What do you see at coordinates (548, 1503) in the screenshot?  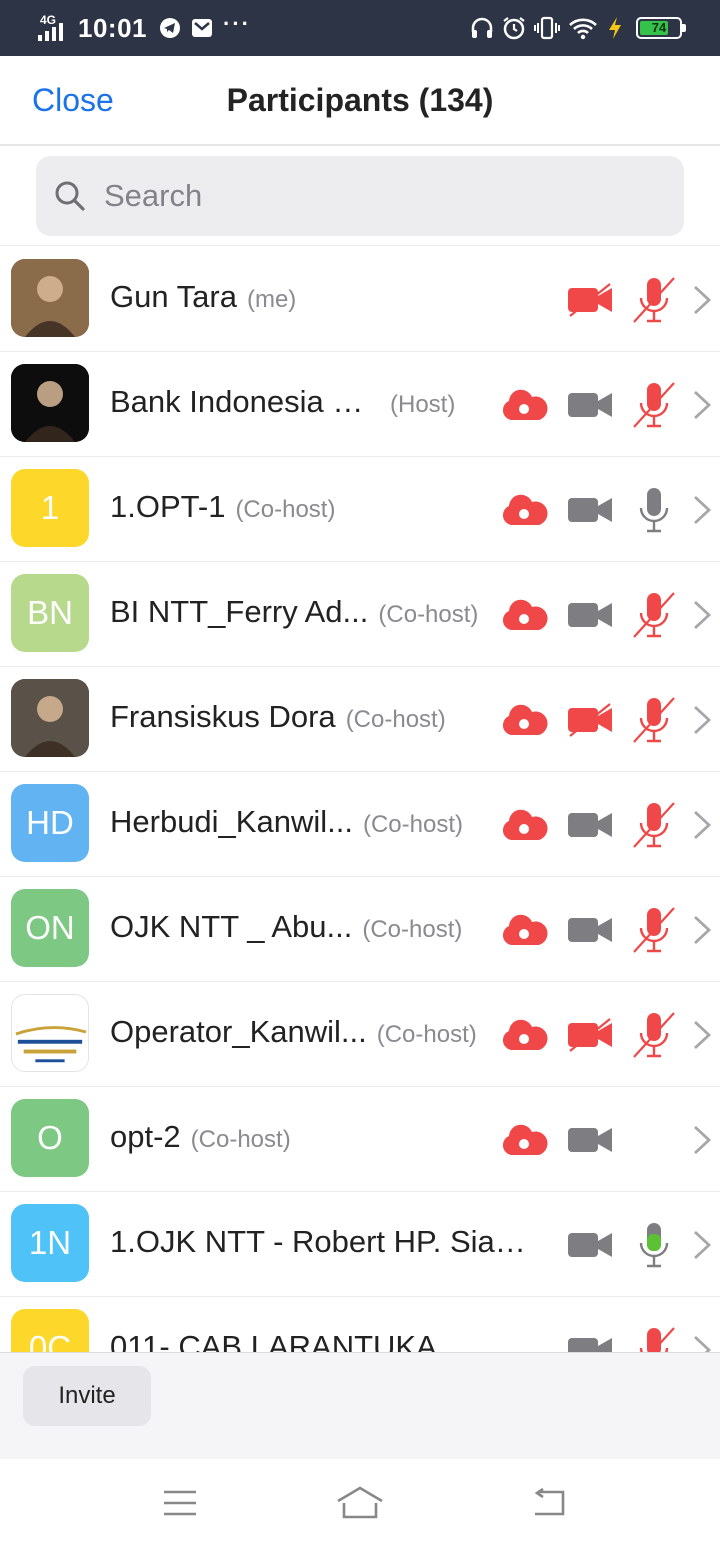 I see `back-icon` at bounding box center [548, 1503].